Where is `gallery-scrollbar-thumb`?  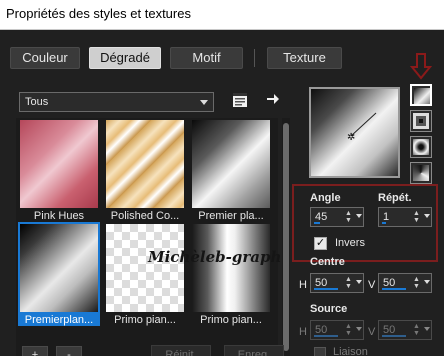
gallery-scrollbar-thumb is located at coordinates (286, 237).